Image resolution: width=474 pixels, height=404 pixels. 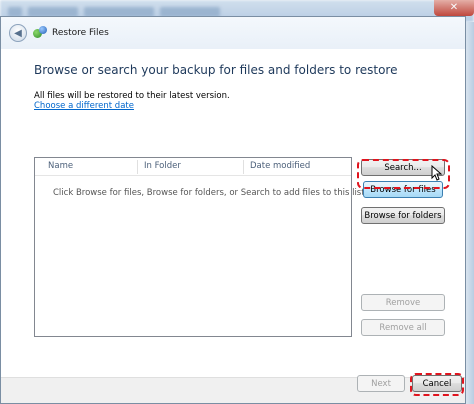 I want to click on close-icon: ✕, so click(x=454, y=7).